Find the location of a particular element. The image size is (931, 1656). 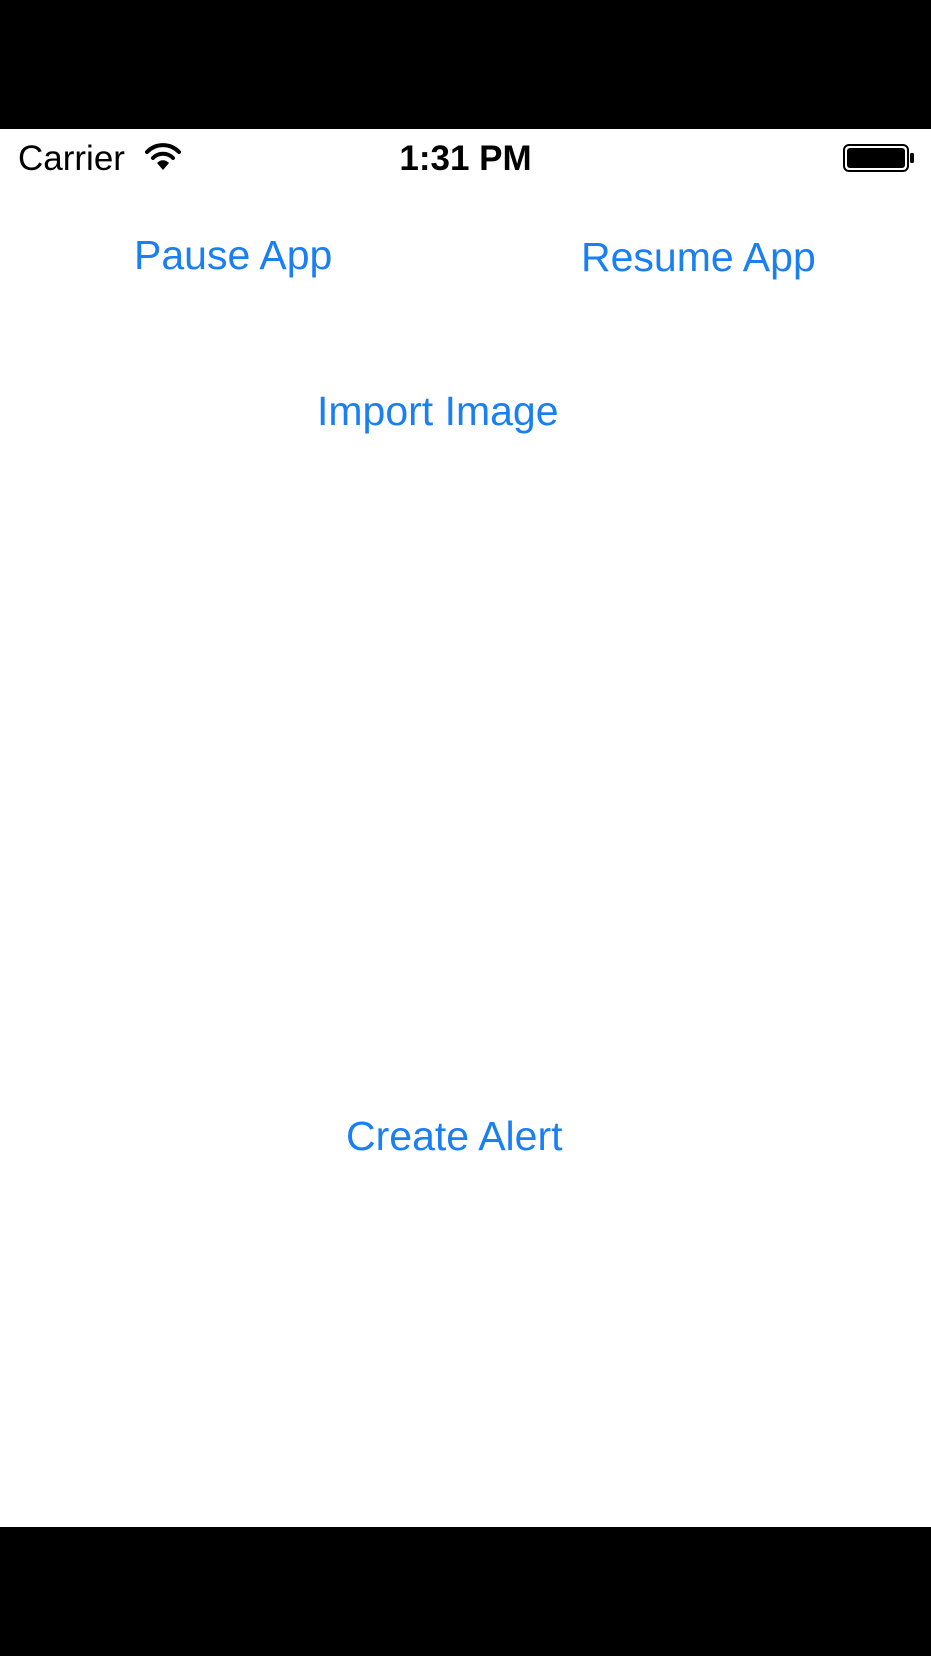

status-time: 1:31 PM is located at coordinates (465, 158).